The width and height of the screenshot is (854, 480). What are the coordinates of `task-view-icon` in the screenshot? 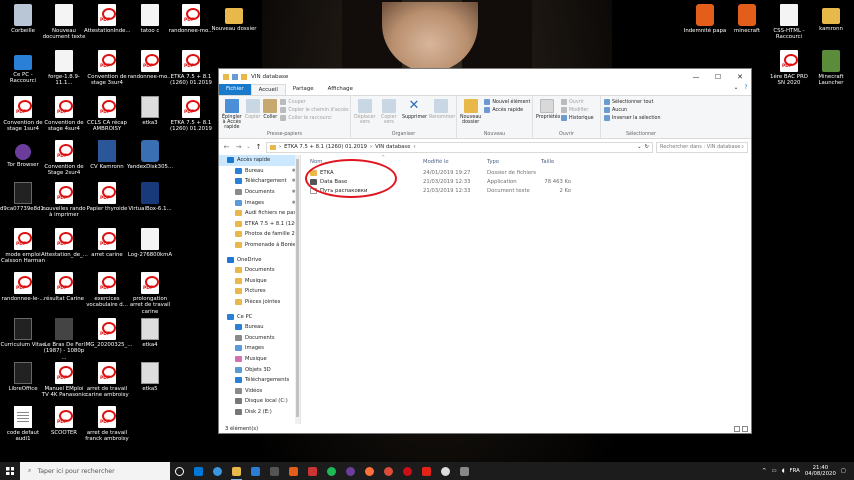 It's located at (179, 471).